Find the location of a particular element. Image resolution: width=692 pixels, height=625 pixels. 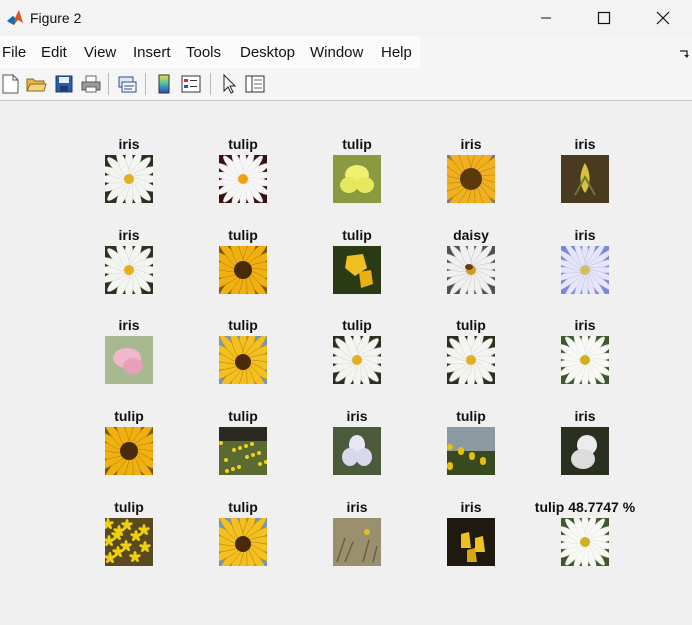

image-label: tulip 48.7747 % is located at coordinates (585, 507).